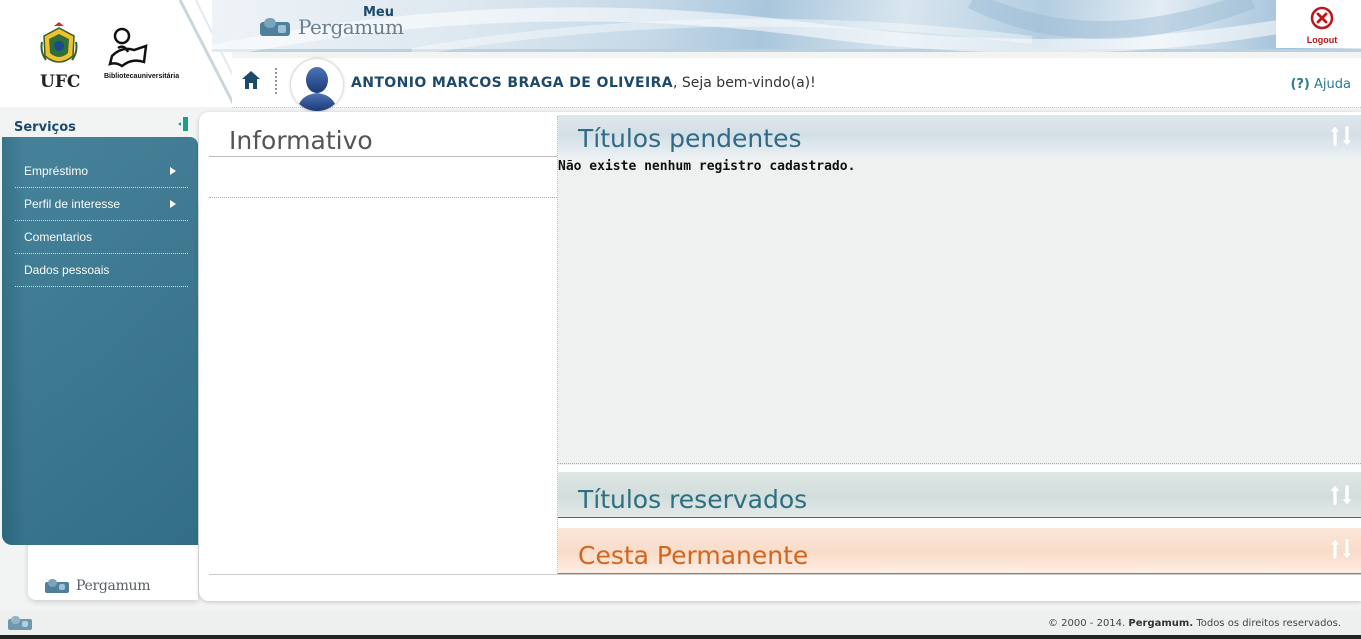  Describe the element at coordinates (1332, 84) in the screenshot. I see `help-label: Ajuda` at that location.